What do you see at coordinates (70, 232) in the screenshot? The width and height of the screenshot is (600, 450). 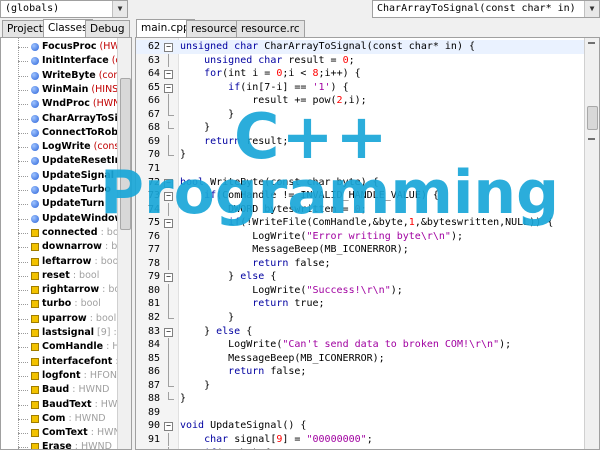 I see `tree-item-name: connected` at bounding box center [70, 232].